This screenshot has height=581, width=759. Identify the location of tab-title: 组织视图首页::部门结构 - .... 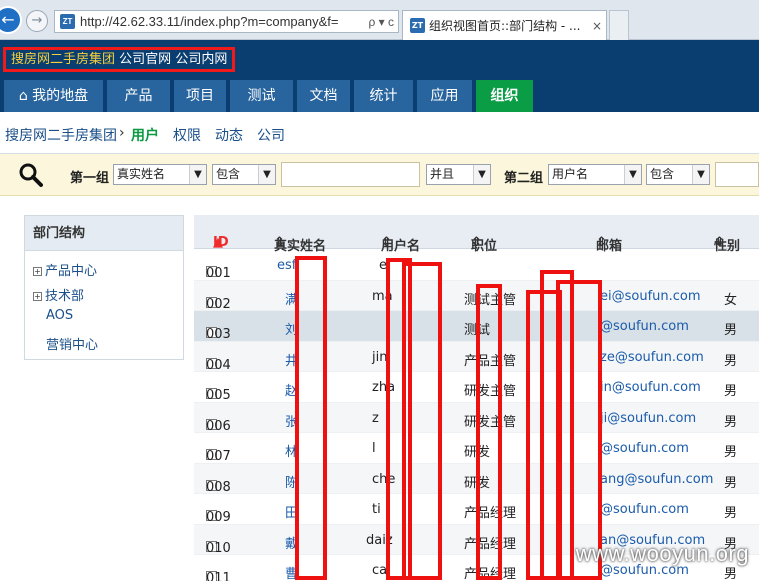
(505, 26).